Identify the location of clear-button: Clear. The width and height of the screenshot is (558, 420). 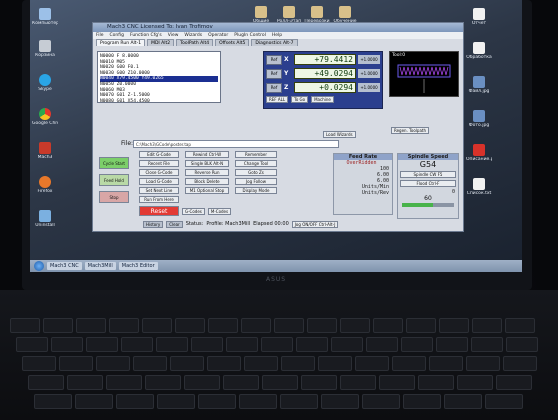
(174, 224).